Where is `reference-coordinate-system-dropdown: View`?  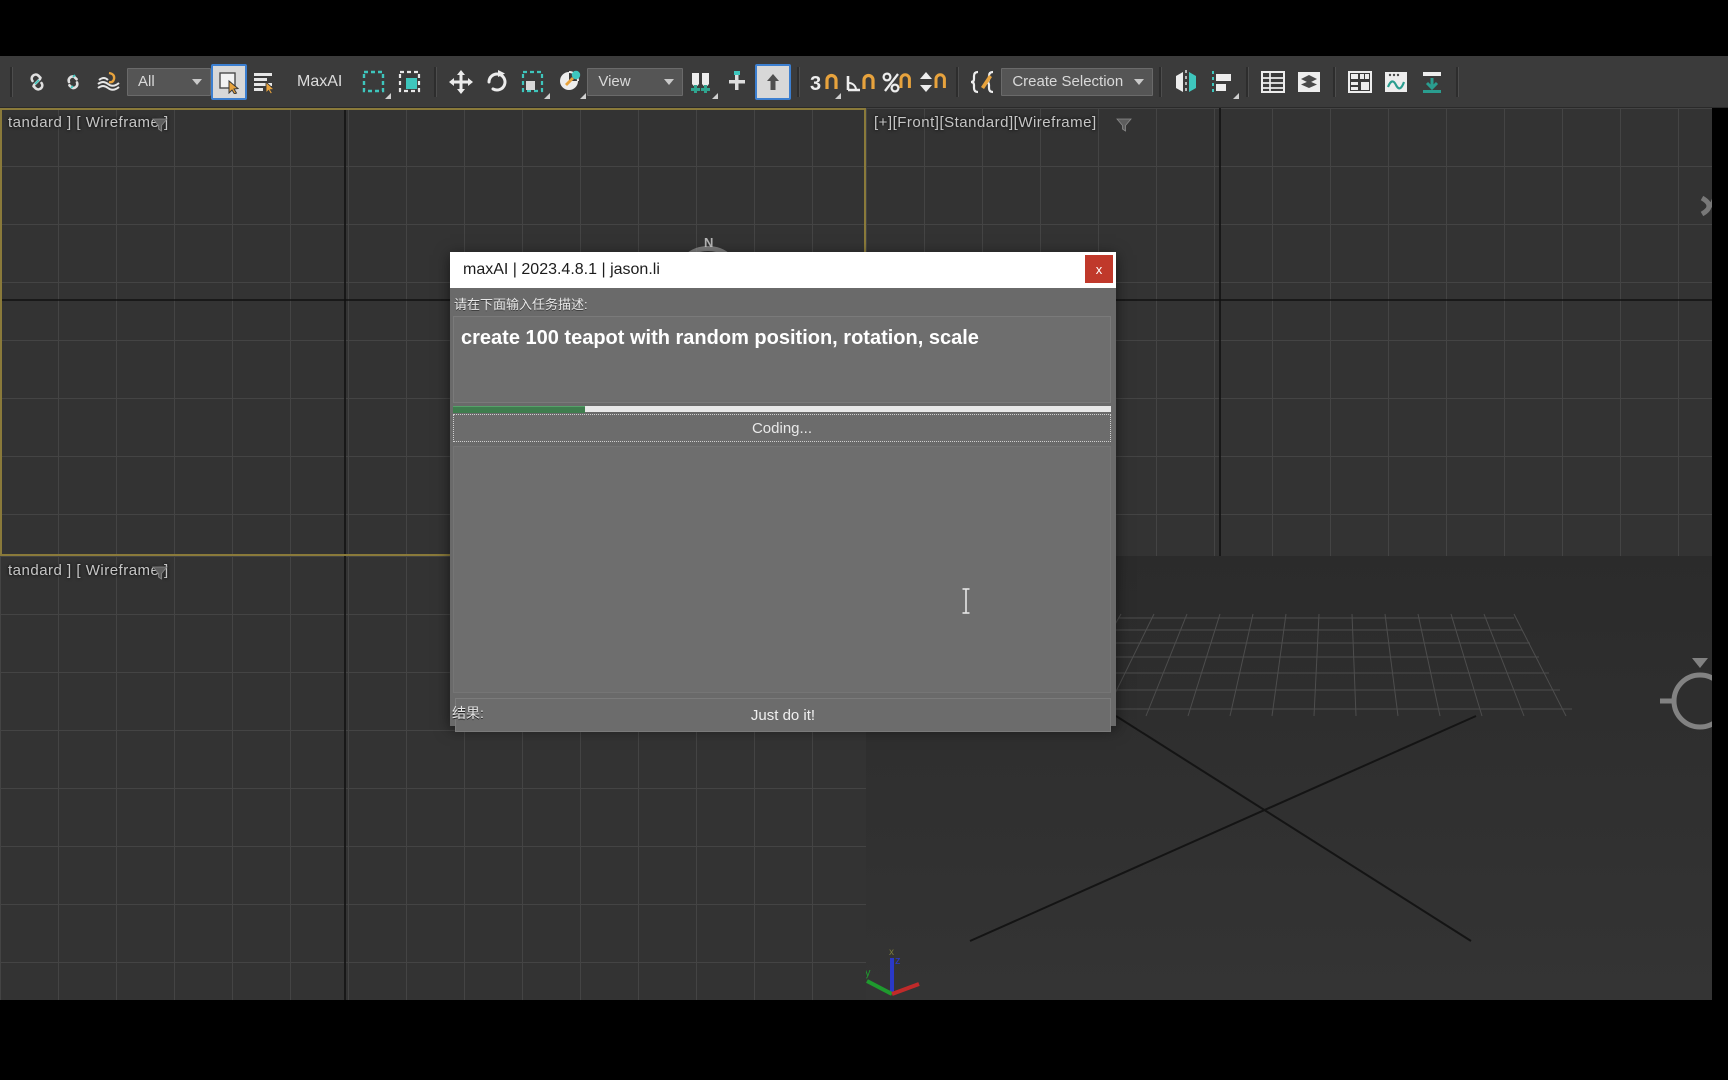 reference-coordinate-system-dropdown: View is located at coordinates (635, 81).